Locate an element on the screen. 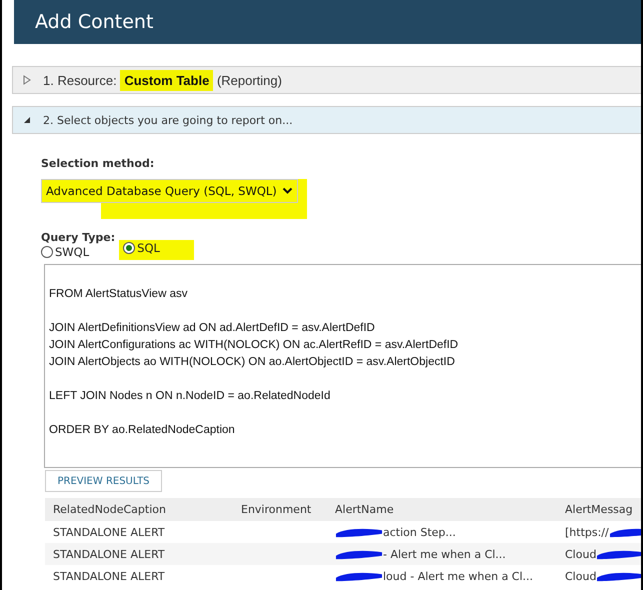 The image size is (643, 590). selection-dropdown: Advanced Database Query (SQL, SWQL) is located at coordinates (169, 191).